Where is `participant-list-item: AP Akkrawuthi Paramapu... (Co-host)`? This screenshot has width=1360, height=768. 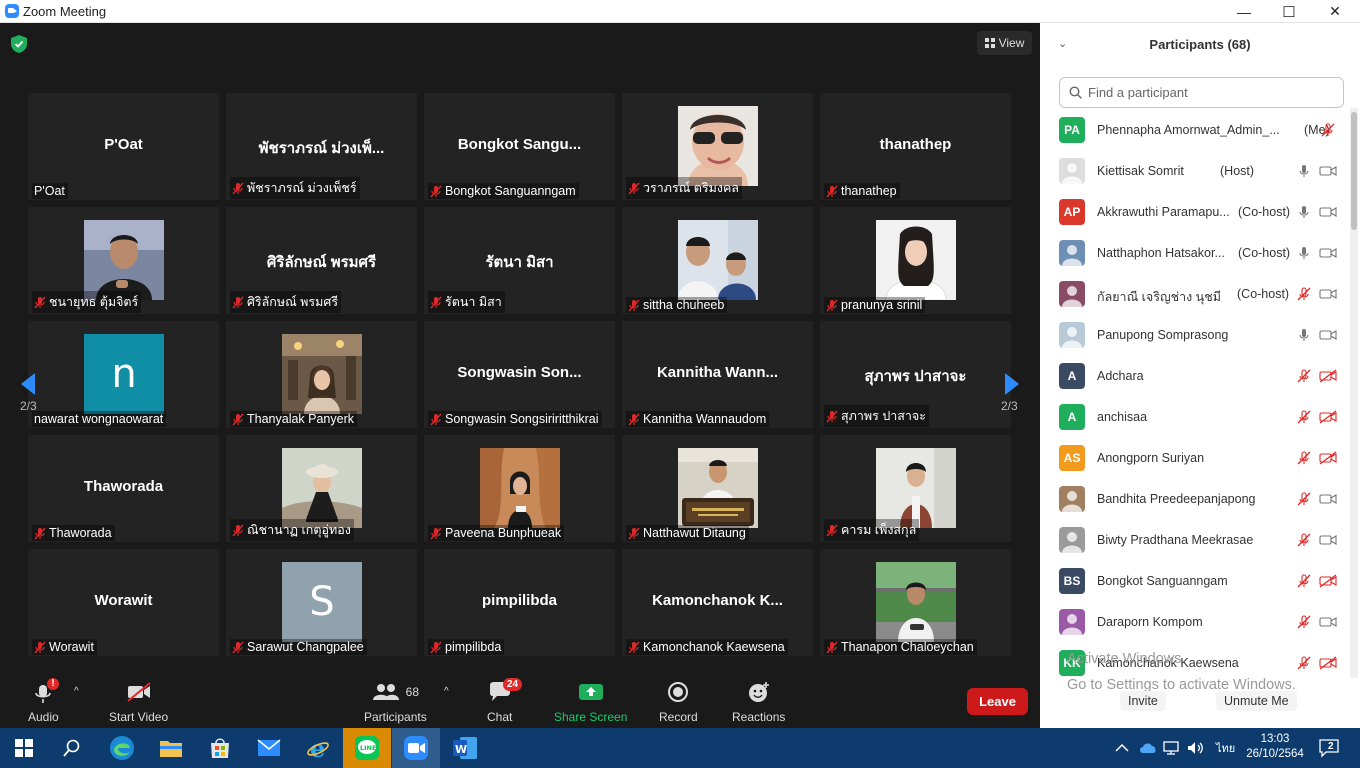
participant-list-item: AP Akkrawuthi Paramapu... (Co-host) is located at coordinates (1195, 212).